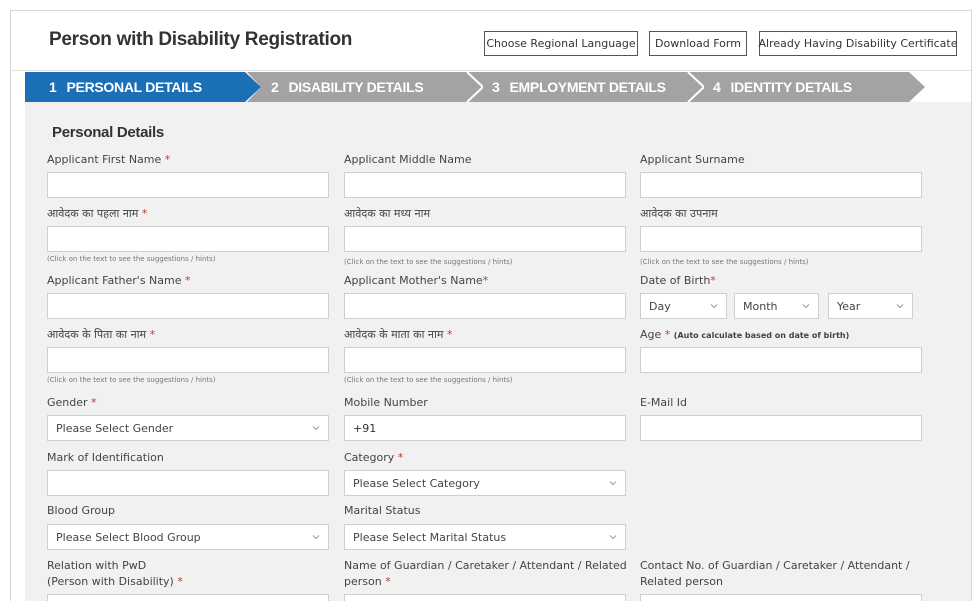 This screenshot has height=601, width=979. What do you see at coordinates (109, 159) in the screenshot?
I see `first-name-label: Applicant First Name *` at bounding box center [109, 159].